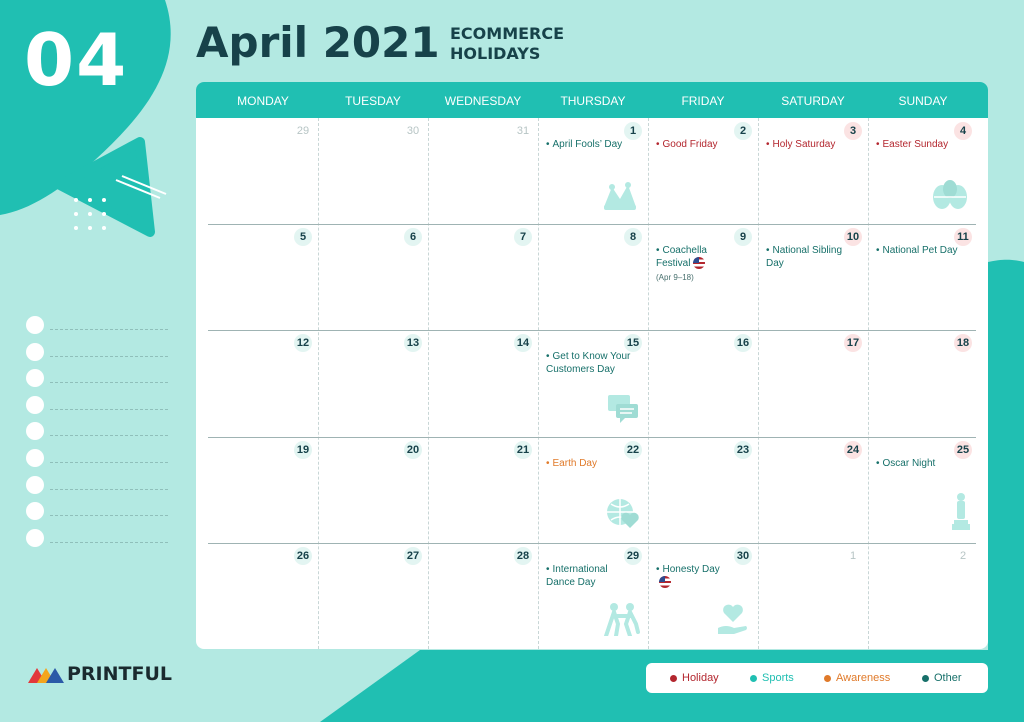 Image resolution: width=1024 pixels, height=722 pixels. What do you see at coordinates (263, 490) in the screenshot?
I see `day-cell: 19` at bounding box center [263, 490].